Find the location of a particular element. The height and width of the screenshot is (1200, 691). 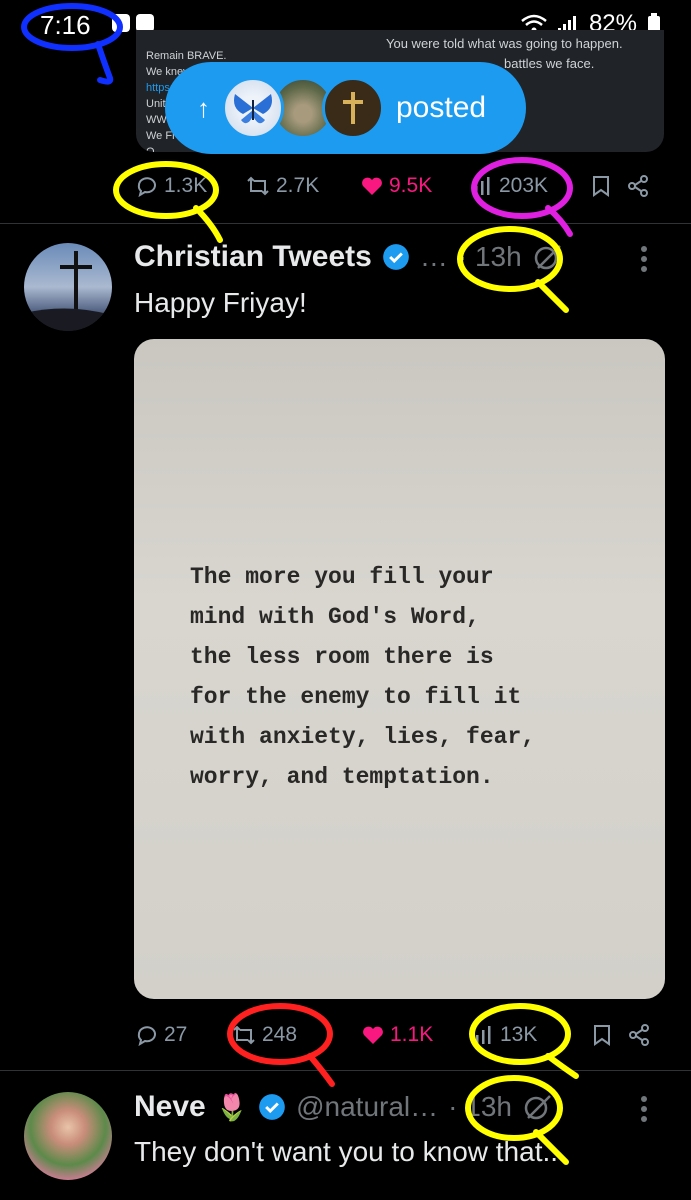

tulip-emoji: 🌷 is located at coordinates (232, 1106).